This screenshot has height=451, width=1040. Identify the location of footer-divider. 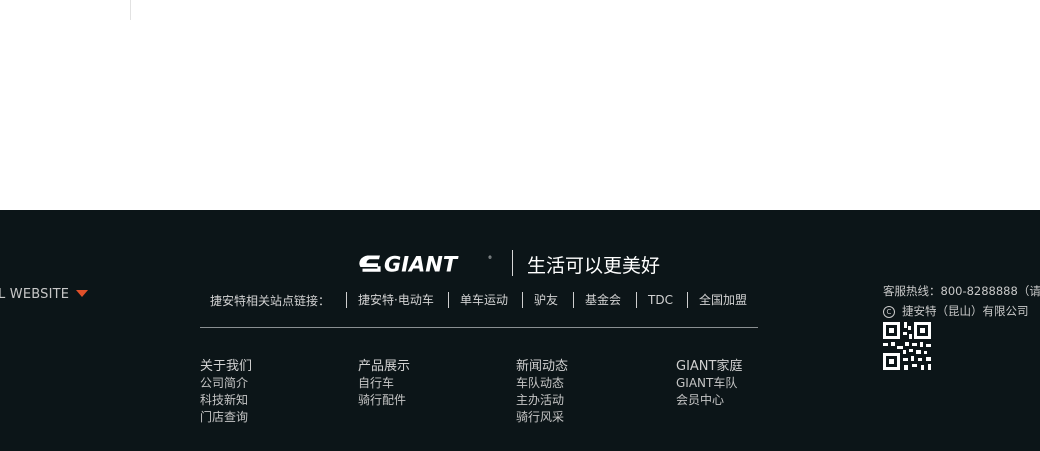
(479, 327).